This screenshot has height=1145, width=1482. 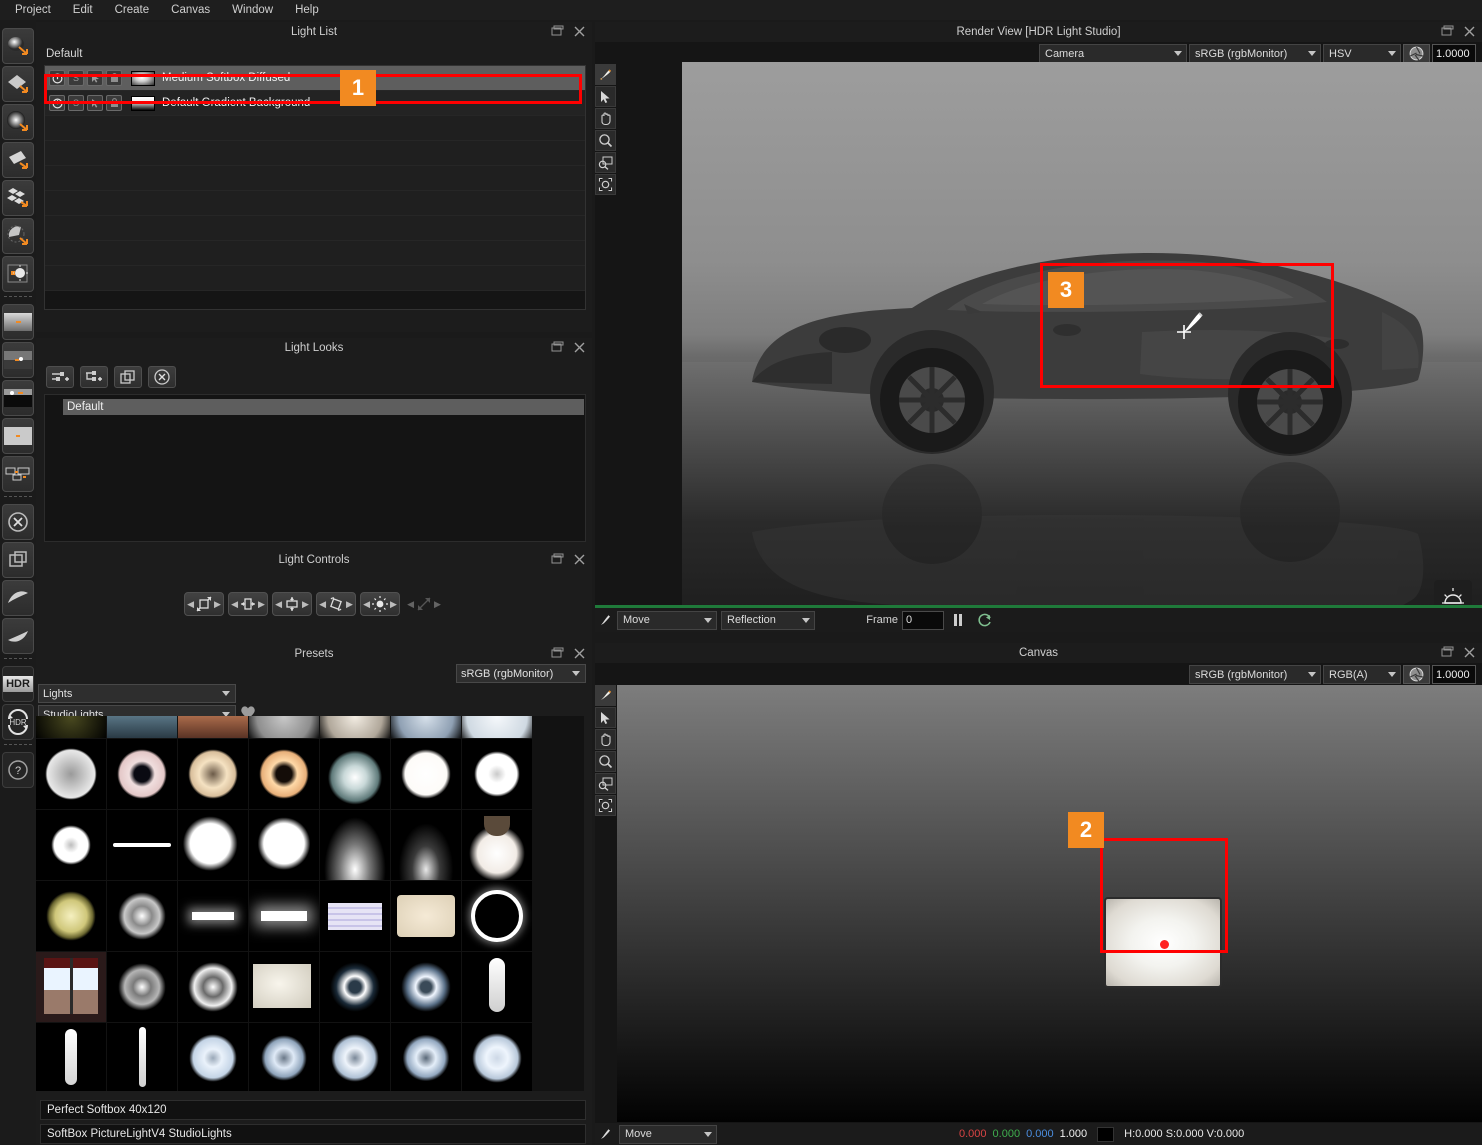 I want to click on width-control: ◀ ▶, so click(x=248, y=604).